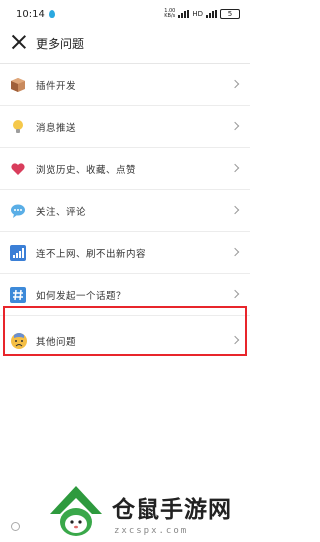 This screenshot has height=542, width=320. Describe the element at coordinates (151, 531) in the screenshot. I see `watermark-url: zxcspx.com` at that location.